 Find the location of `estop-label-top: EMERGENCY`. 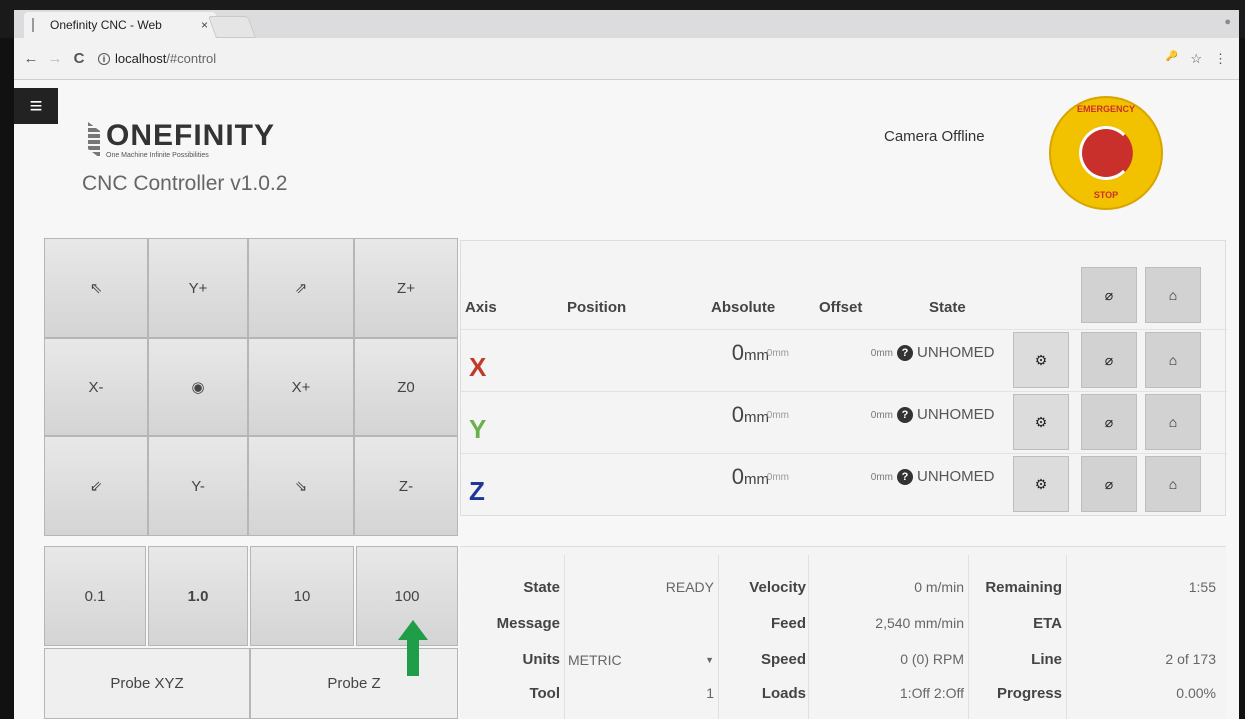

estop-label-top: EMERGENCY is located at coordinates (1105, 109).